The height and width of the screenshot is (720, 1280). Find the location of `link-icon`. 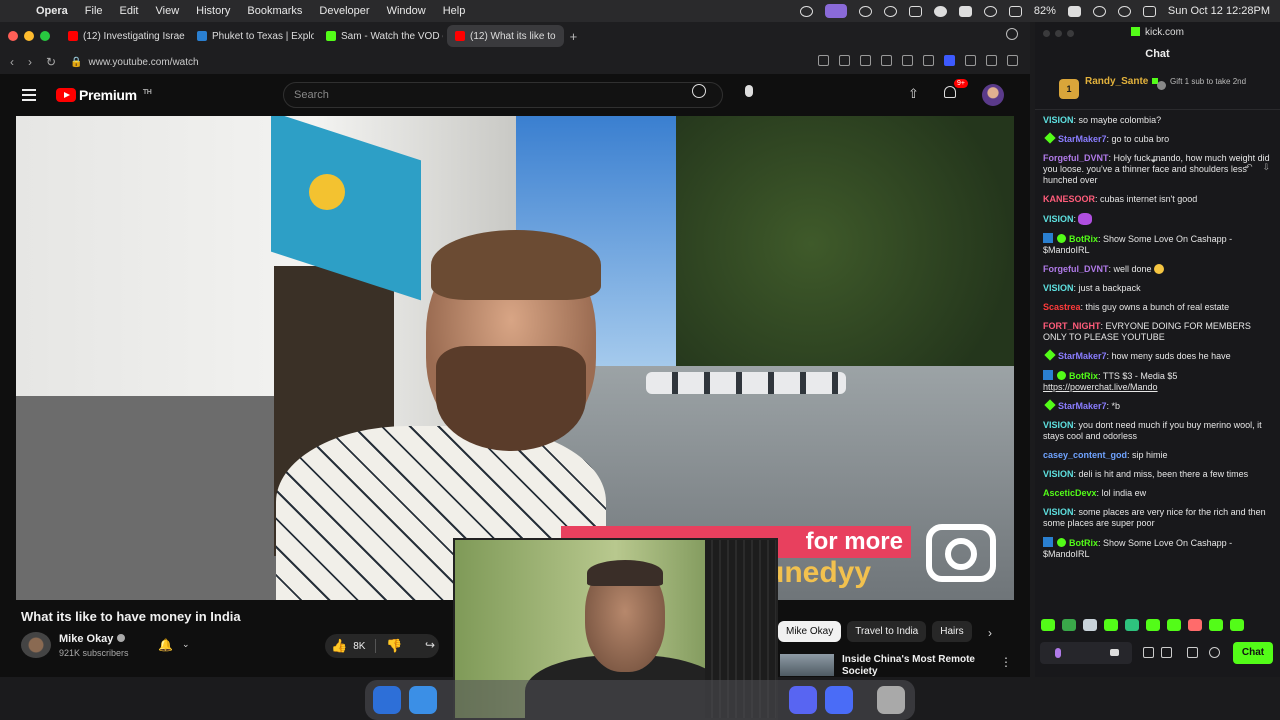

link-icon is located at coordinates (1166, 652).